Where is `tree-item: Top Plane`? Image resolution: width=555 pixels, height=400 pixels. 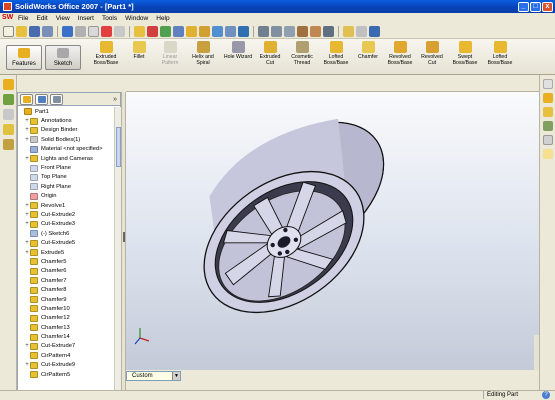 tree-item: Top Plane is located at coordinates (66, 177).